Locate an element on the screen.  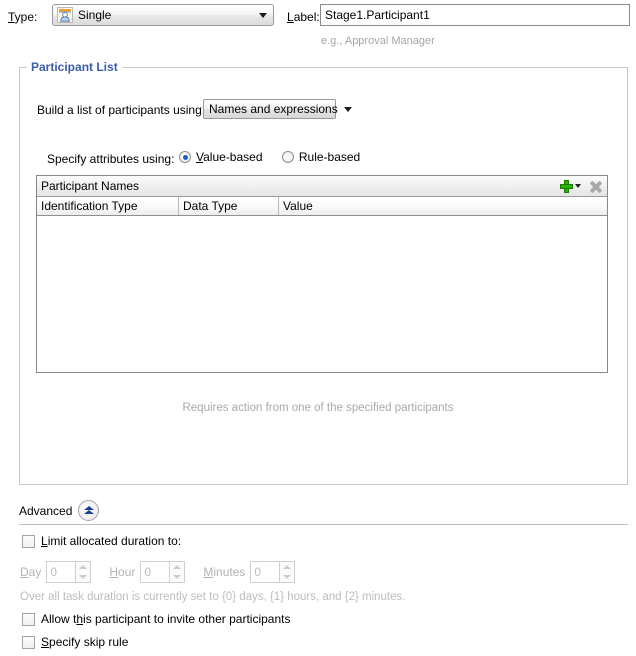
delete-participant-button is located at coordinates (592, 186).